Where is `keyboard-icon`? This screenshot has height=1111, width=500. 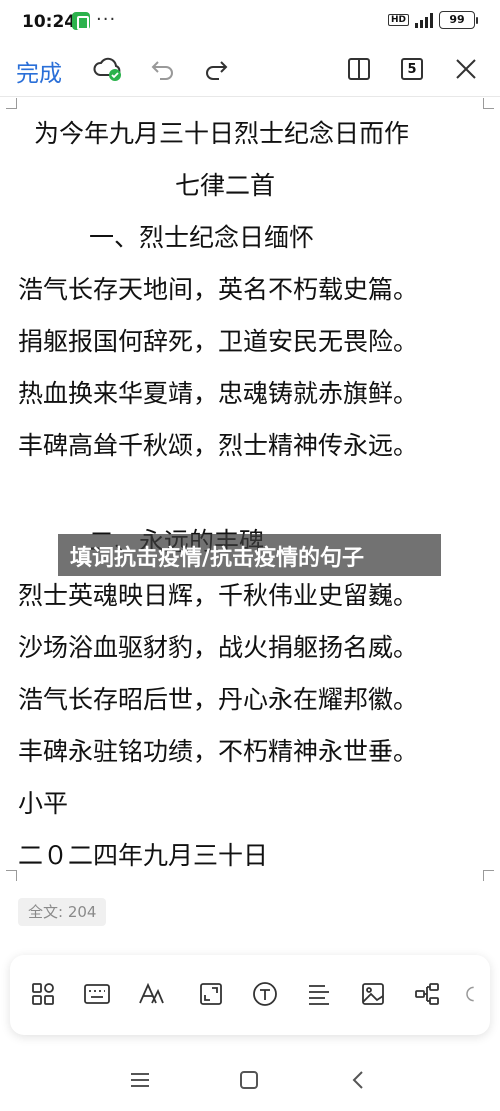 keyboard-icon is located at coordinates (97, 994).